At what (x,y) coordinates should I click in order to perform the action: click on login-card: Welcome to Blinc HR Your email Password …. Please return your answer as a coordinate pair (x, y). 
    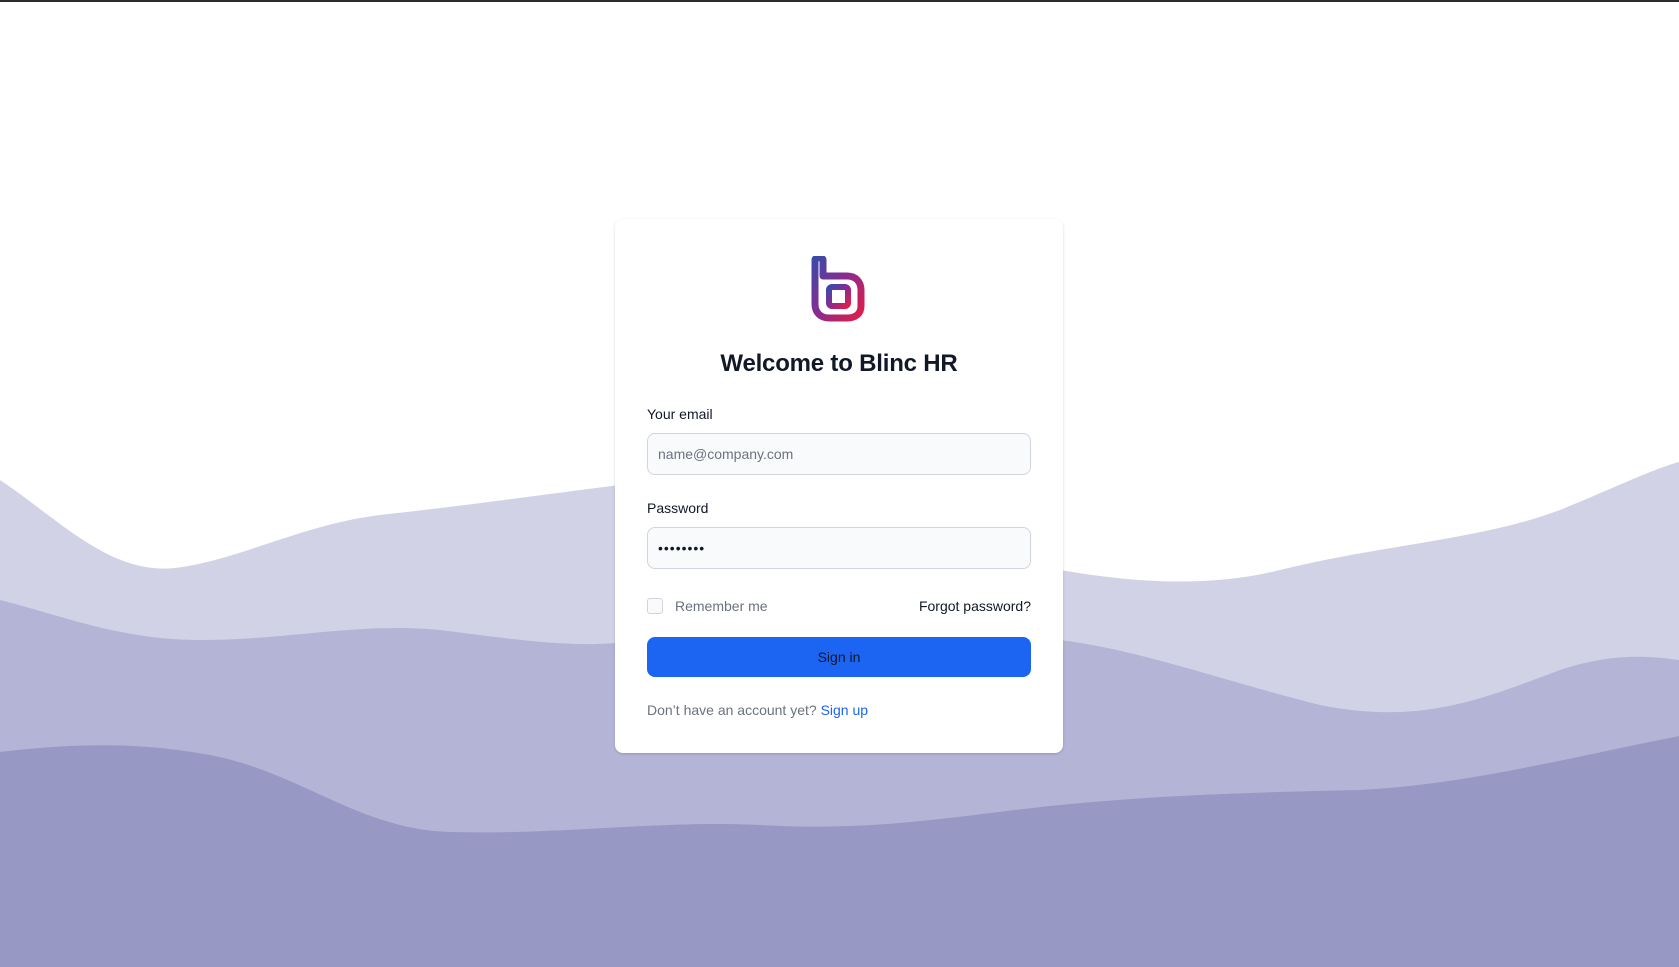
    Looking at the image, I should click on (839, 486).